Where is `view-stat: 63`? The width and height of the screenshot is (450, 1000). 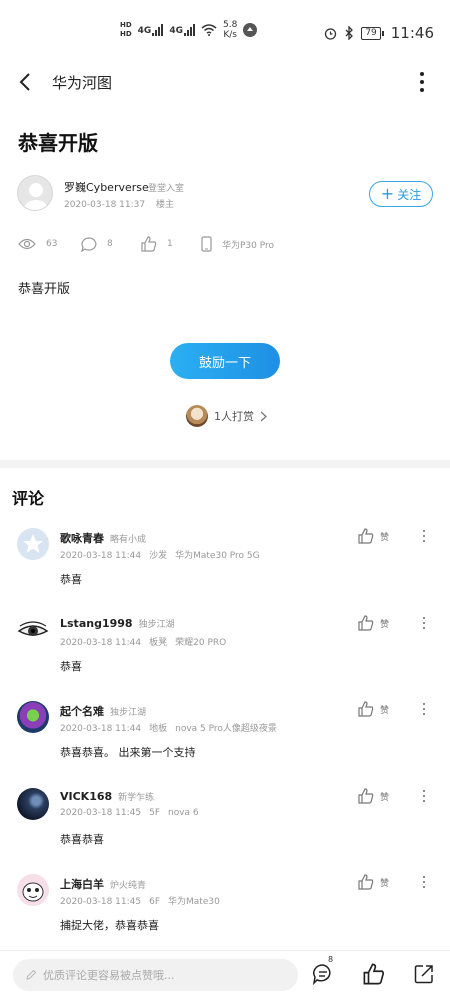 view-stat: 63 is located at coordinates (49, 244).